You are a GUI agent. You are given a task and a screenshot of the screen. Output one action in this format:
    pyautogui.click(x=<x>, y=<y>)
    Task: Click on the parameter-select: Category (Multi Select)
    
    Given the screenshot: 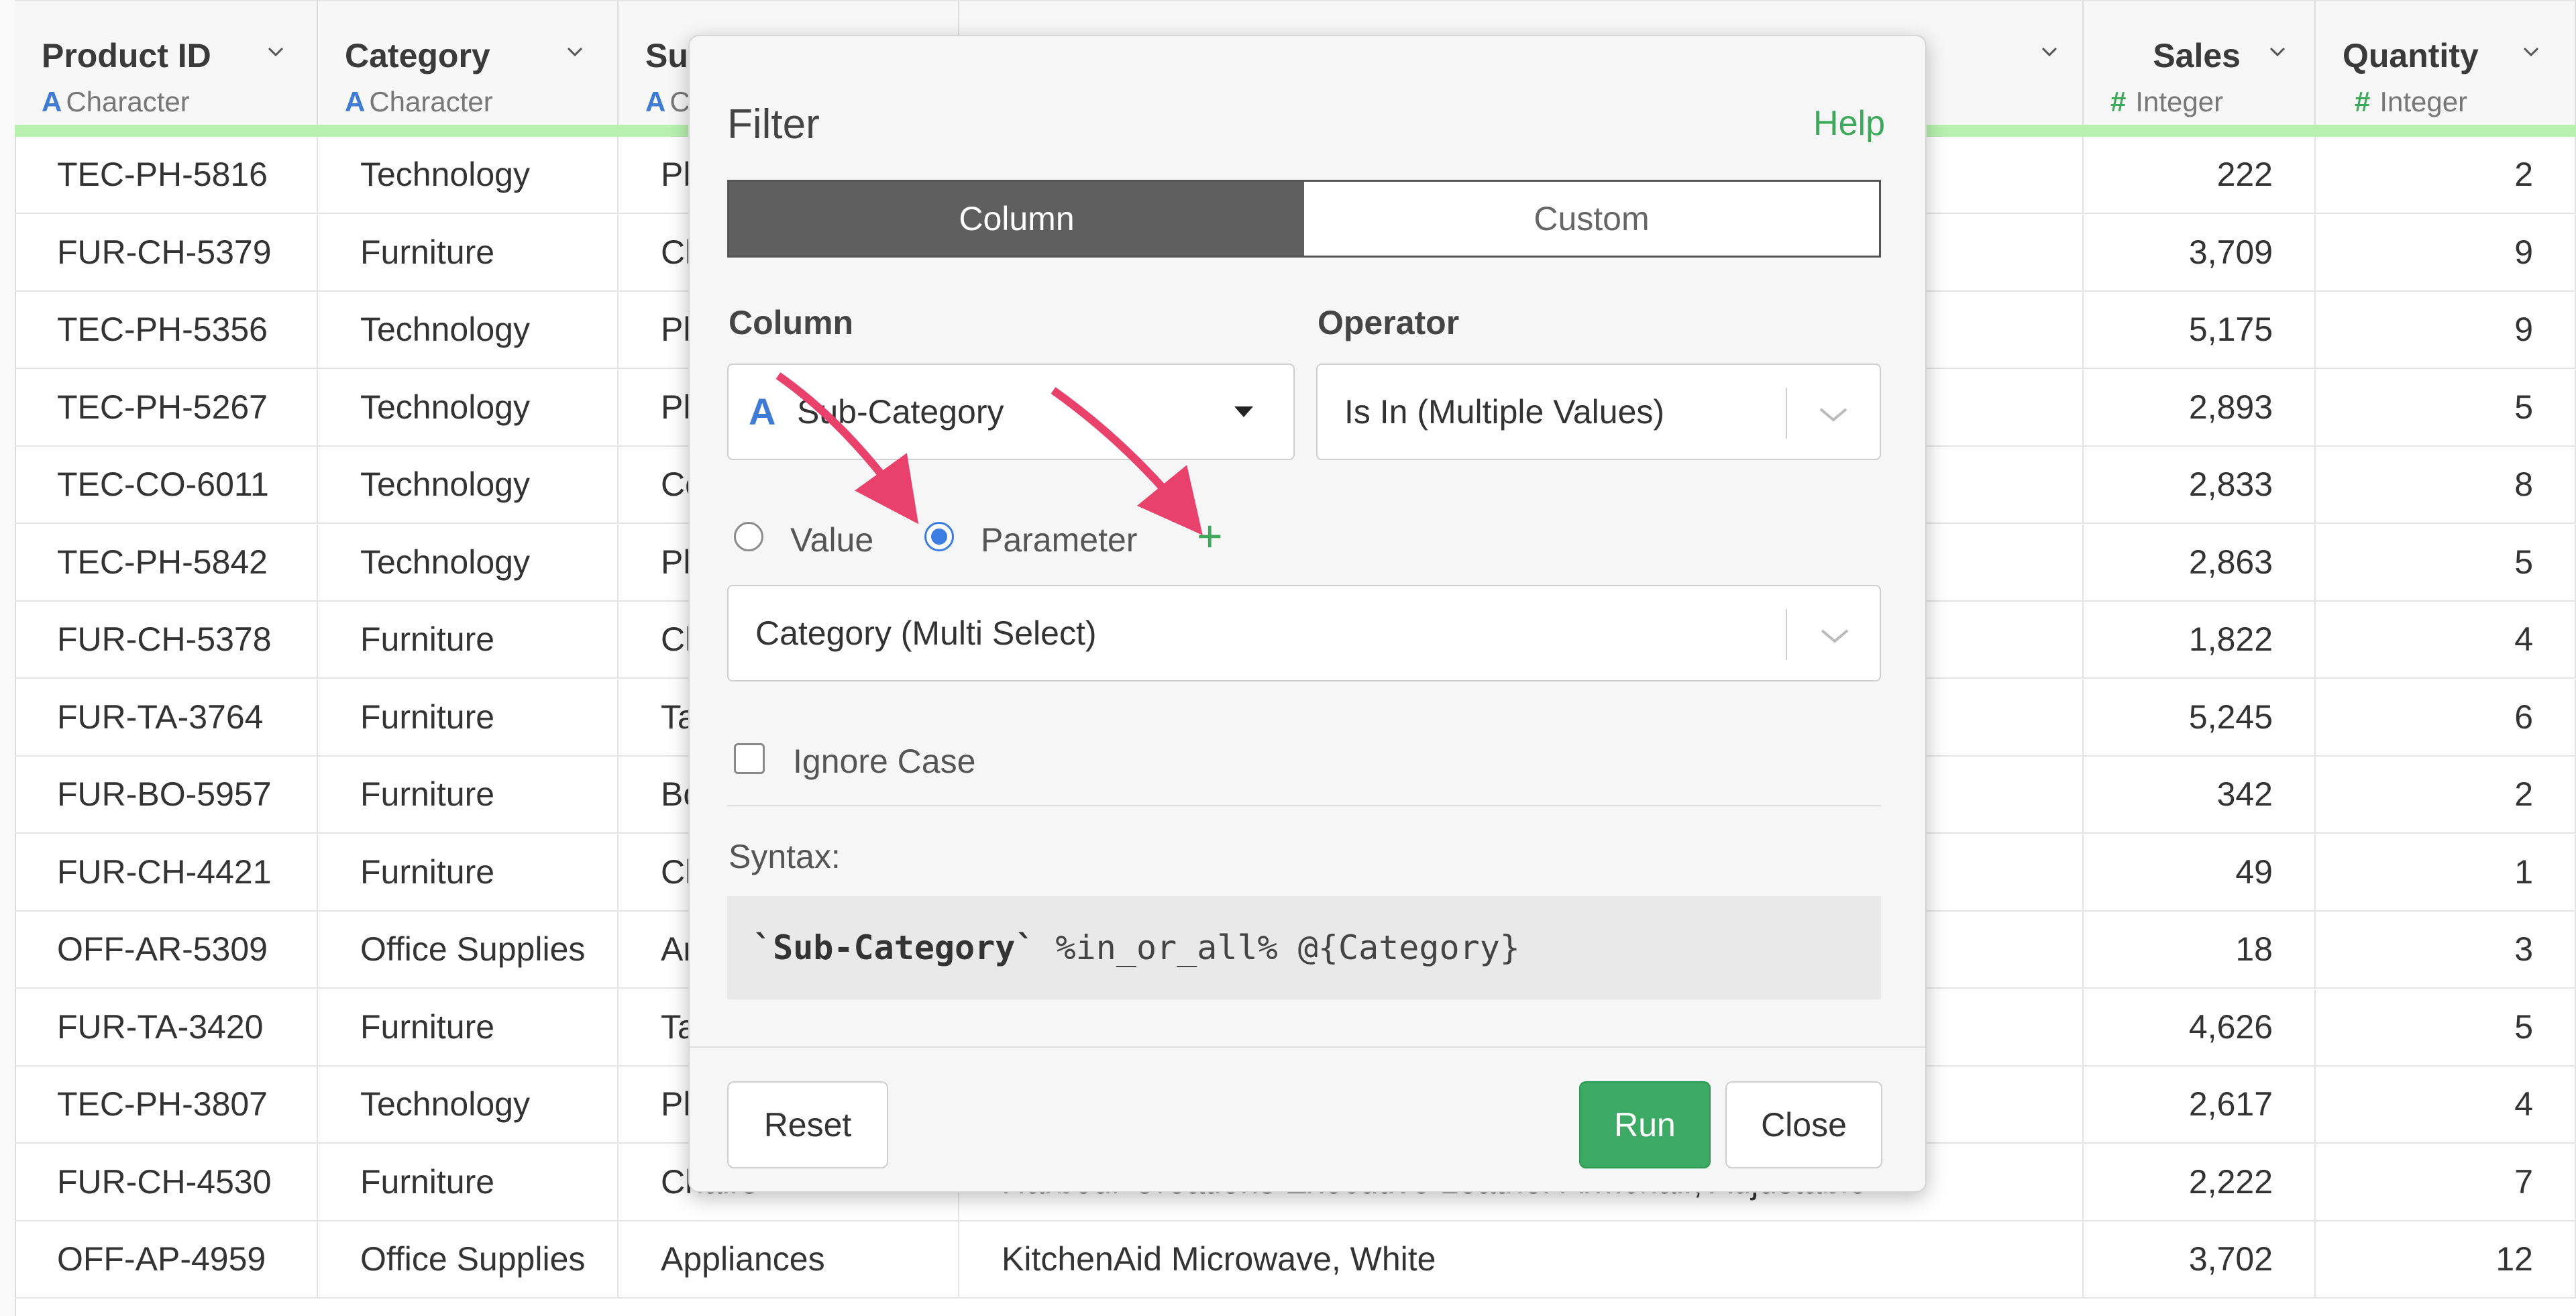 What is the action you would take?
    pyautogui.click(x=1304, y=633)
    